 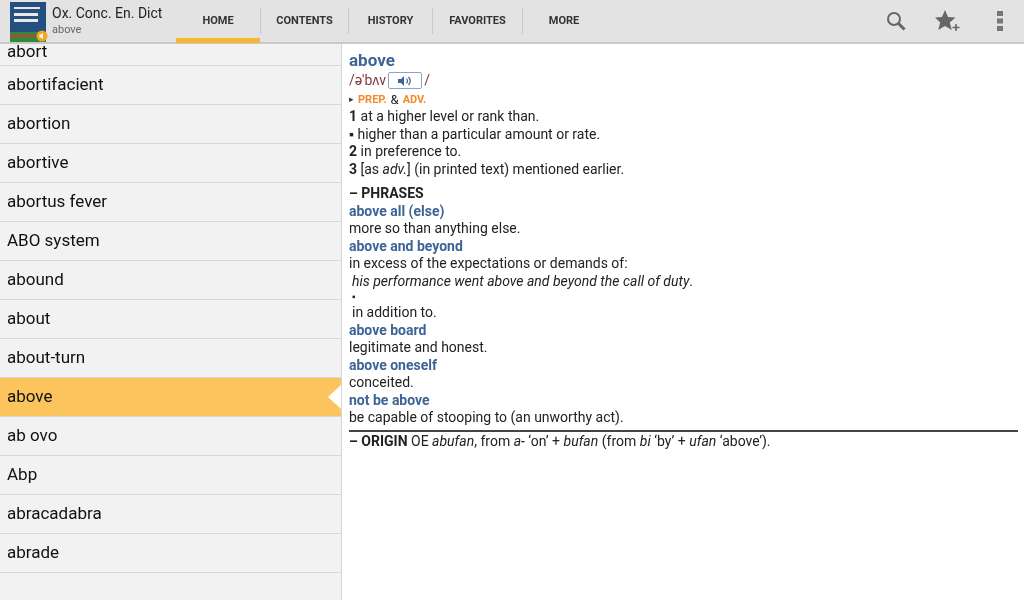 I want to click on definition-text: in addition to., so click(x=394, y=313).